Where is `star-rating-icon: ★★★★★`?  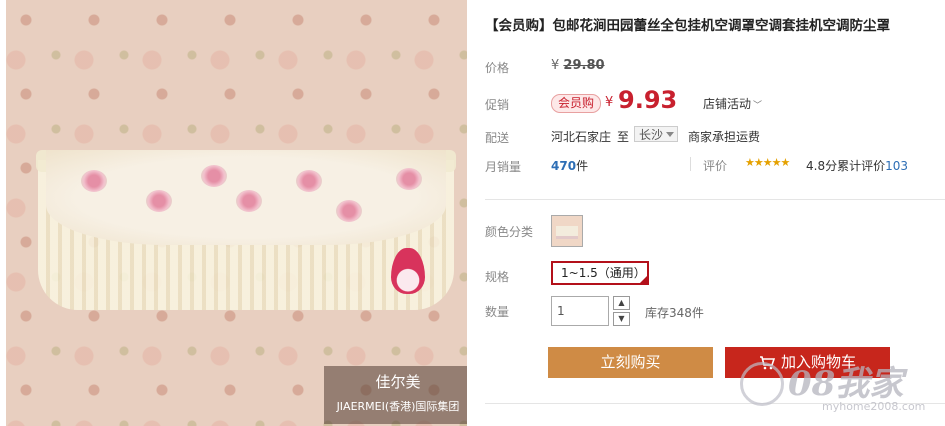
star-rating-icon: ★★★★★ is located at coordinates (767, 162).